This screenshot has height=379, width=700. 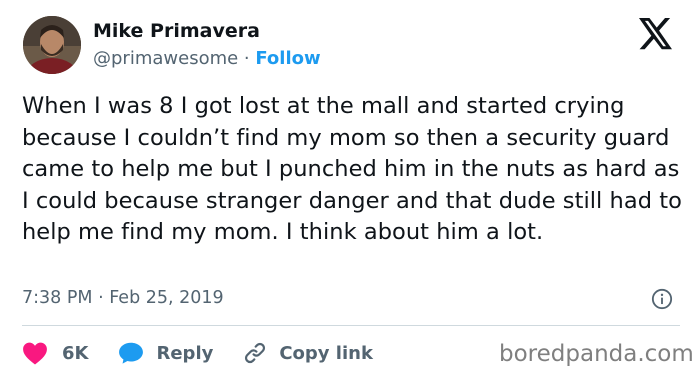 I want to click on tweet-timestamp: 7:38 PM · Feb 25, 2019, so click(x=123, y=298).